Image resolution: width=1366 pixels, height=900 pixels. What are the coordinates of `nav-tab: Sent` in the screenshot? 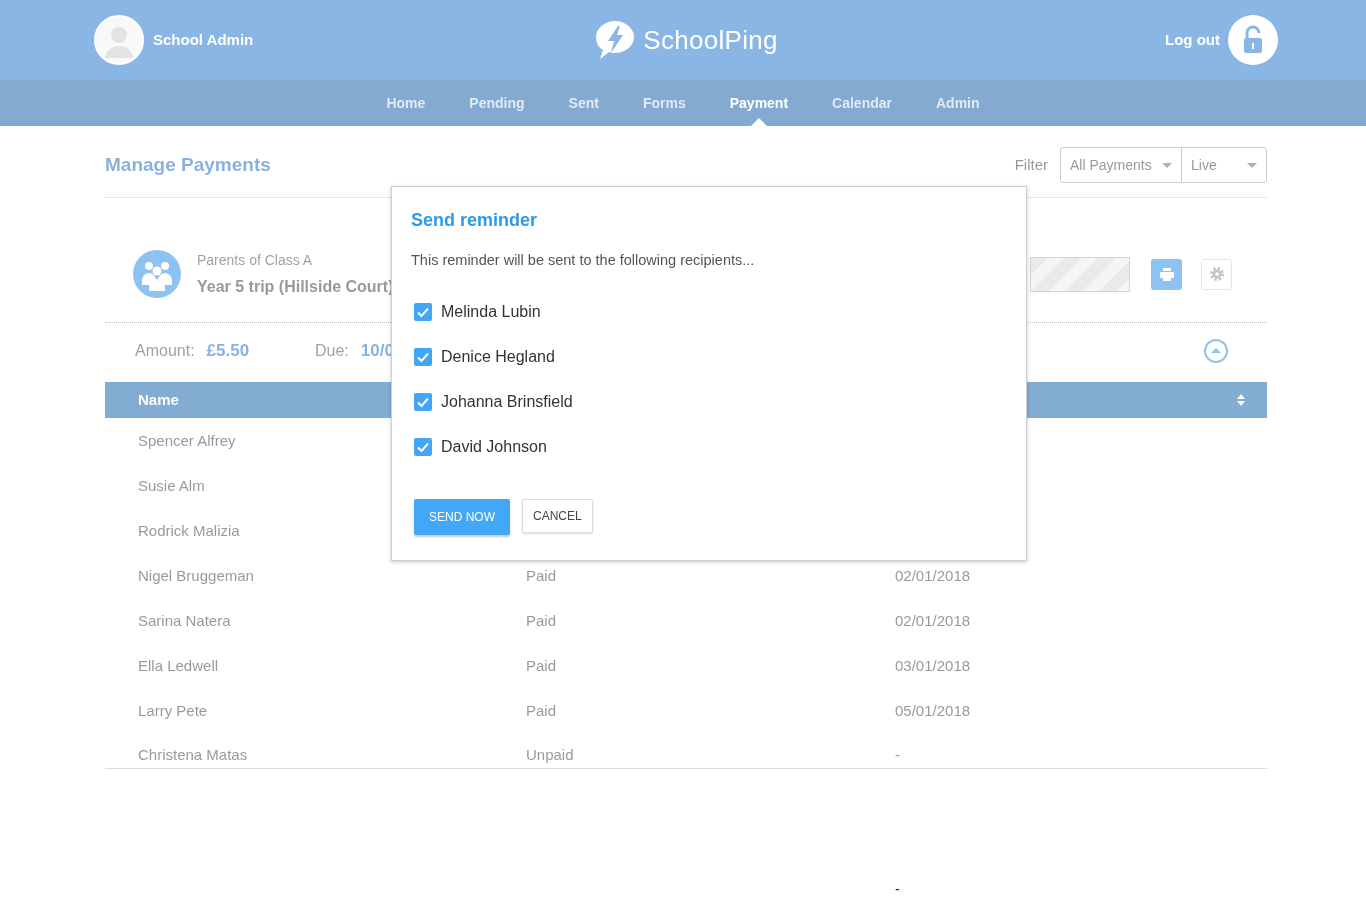 It's located at (583, 103).